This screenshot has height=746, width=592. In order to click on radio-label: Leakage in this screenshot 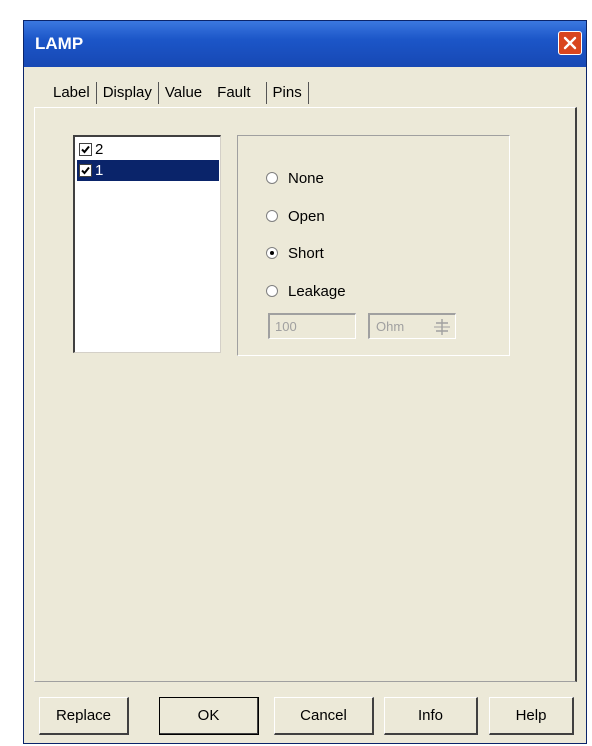, I will do `click(317, 291)`.